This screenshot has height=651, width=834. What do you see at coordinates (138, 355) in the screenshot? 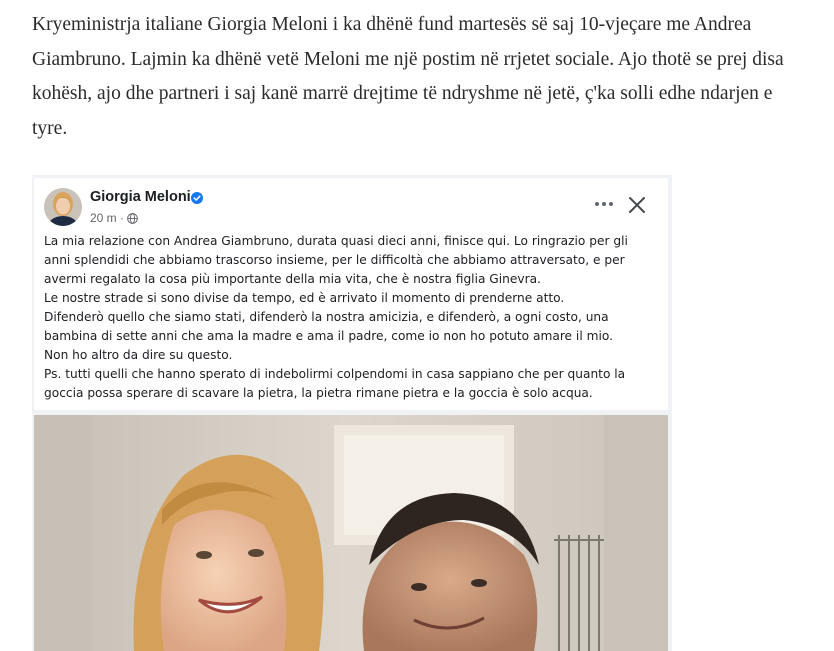
I see `post-line: Non ho altro da dire su questo.` at bounding box center [138, 355].